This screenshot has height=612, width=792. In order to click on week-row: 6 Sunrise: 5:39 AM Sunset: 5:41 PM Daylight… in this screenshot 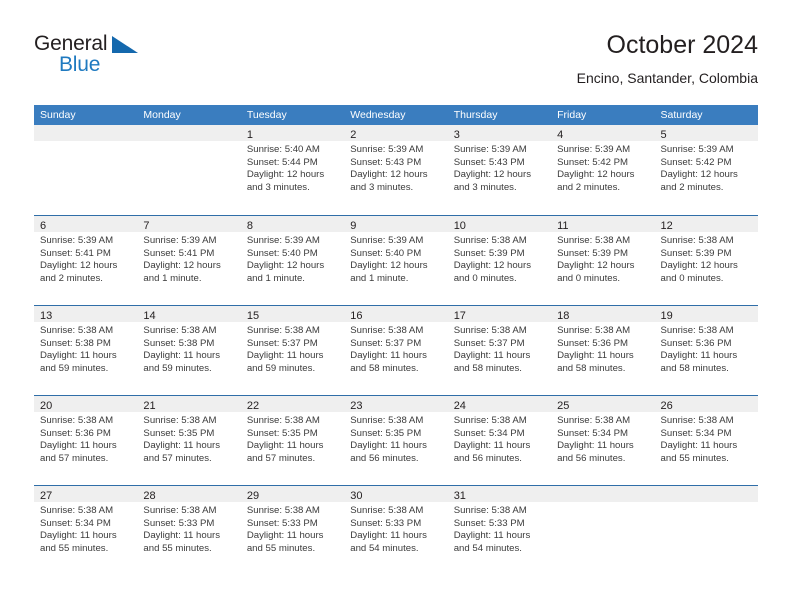, I will do `click(396, 260)`.